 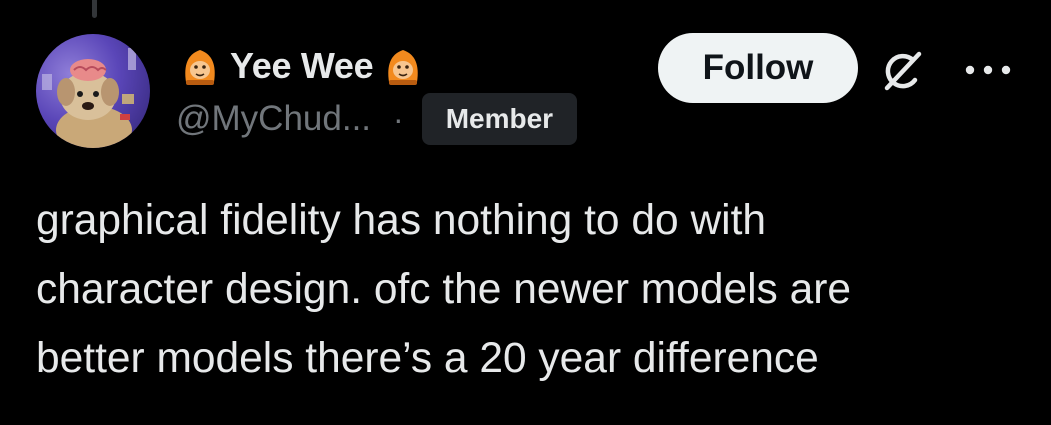 I want to click on thread-connector-line, so click(x=94, y=9).